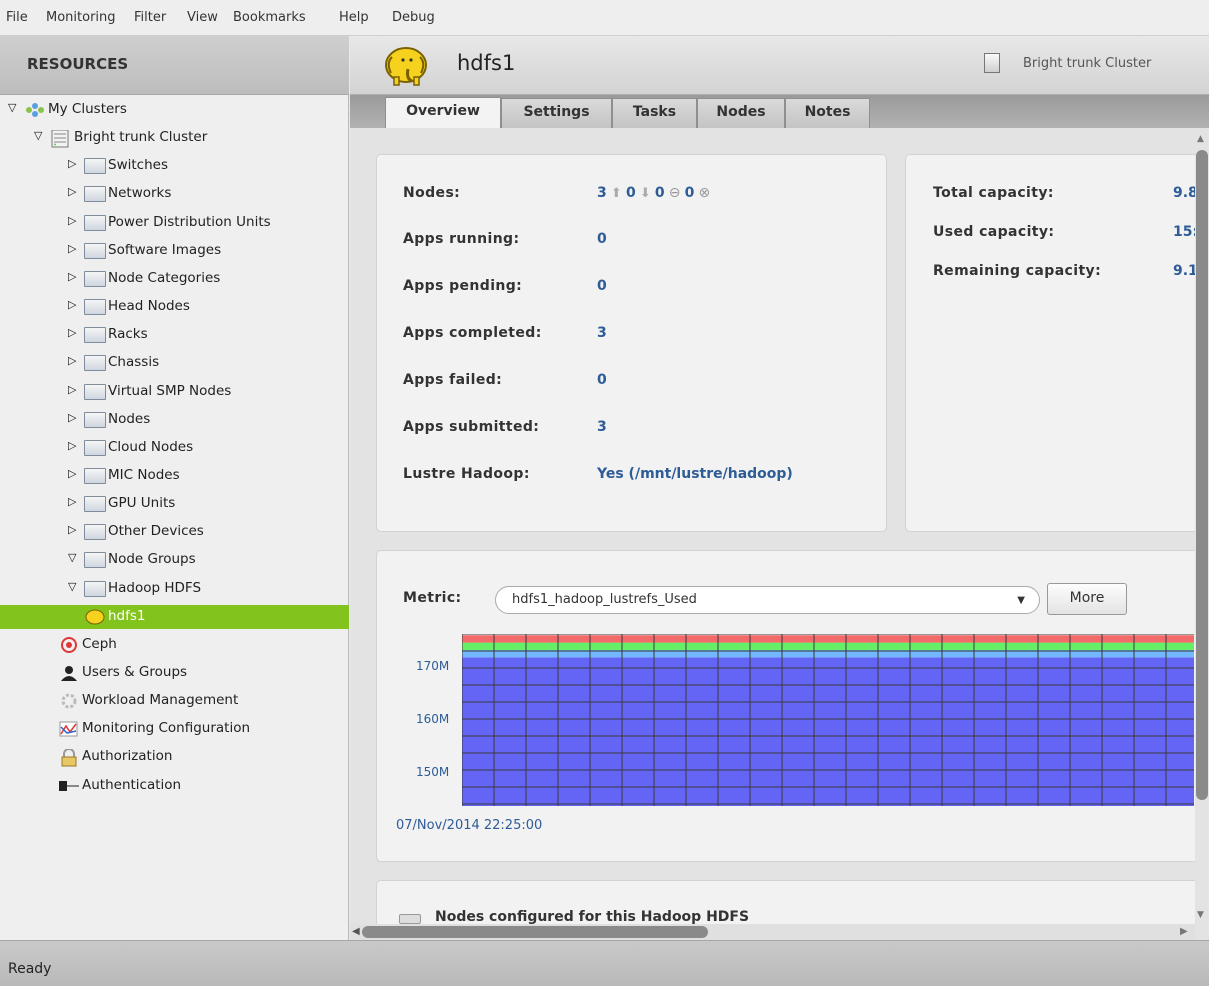  I want to click on clusters-icon, so click(35, 110).